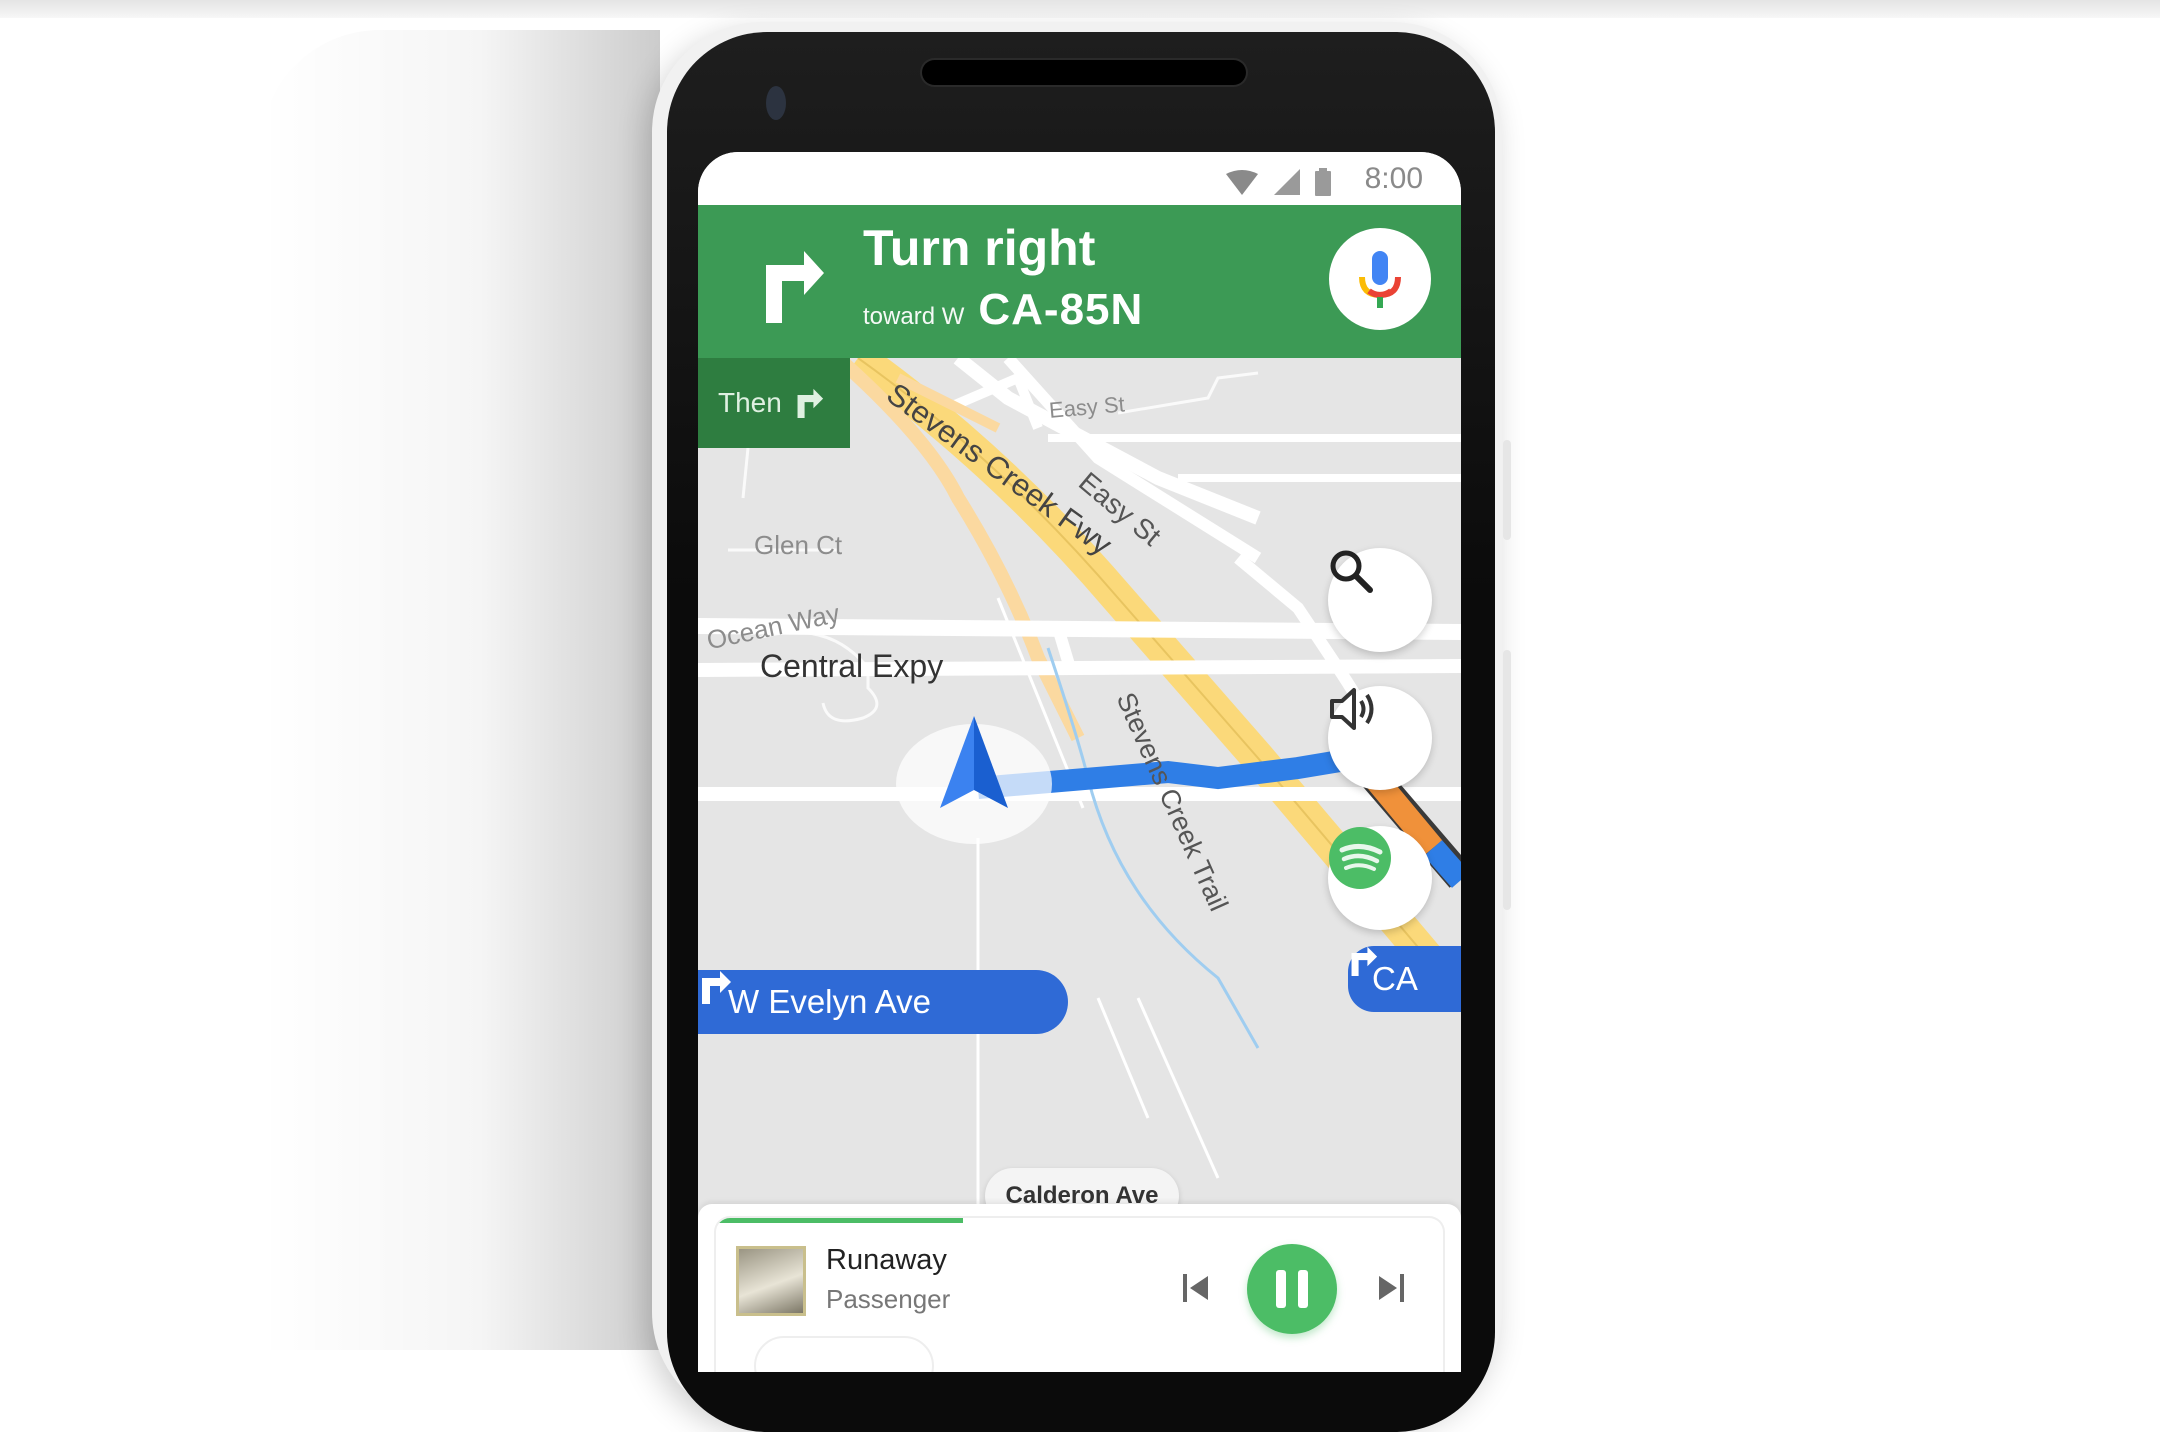  What do you see at coordinates (1287, 182) in the screenshot?
I see `signal-icon` at bounding box center [1287, 182].